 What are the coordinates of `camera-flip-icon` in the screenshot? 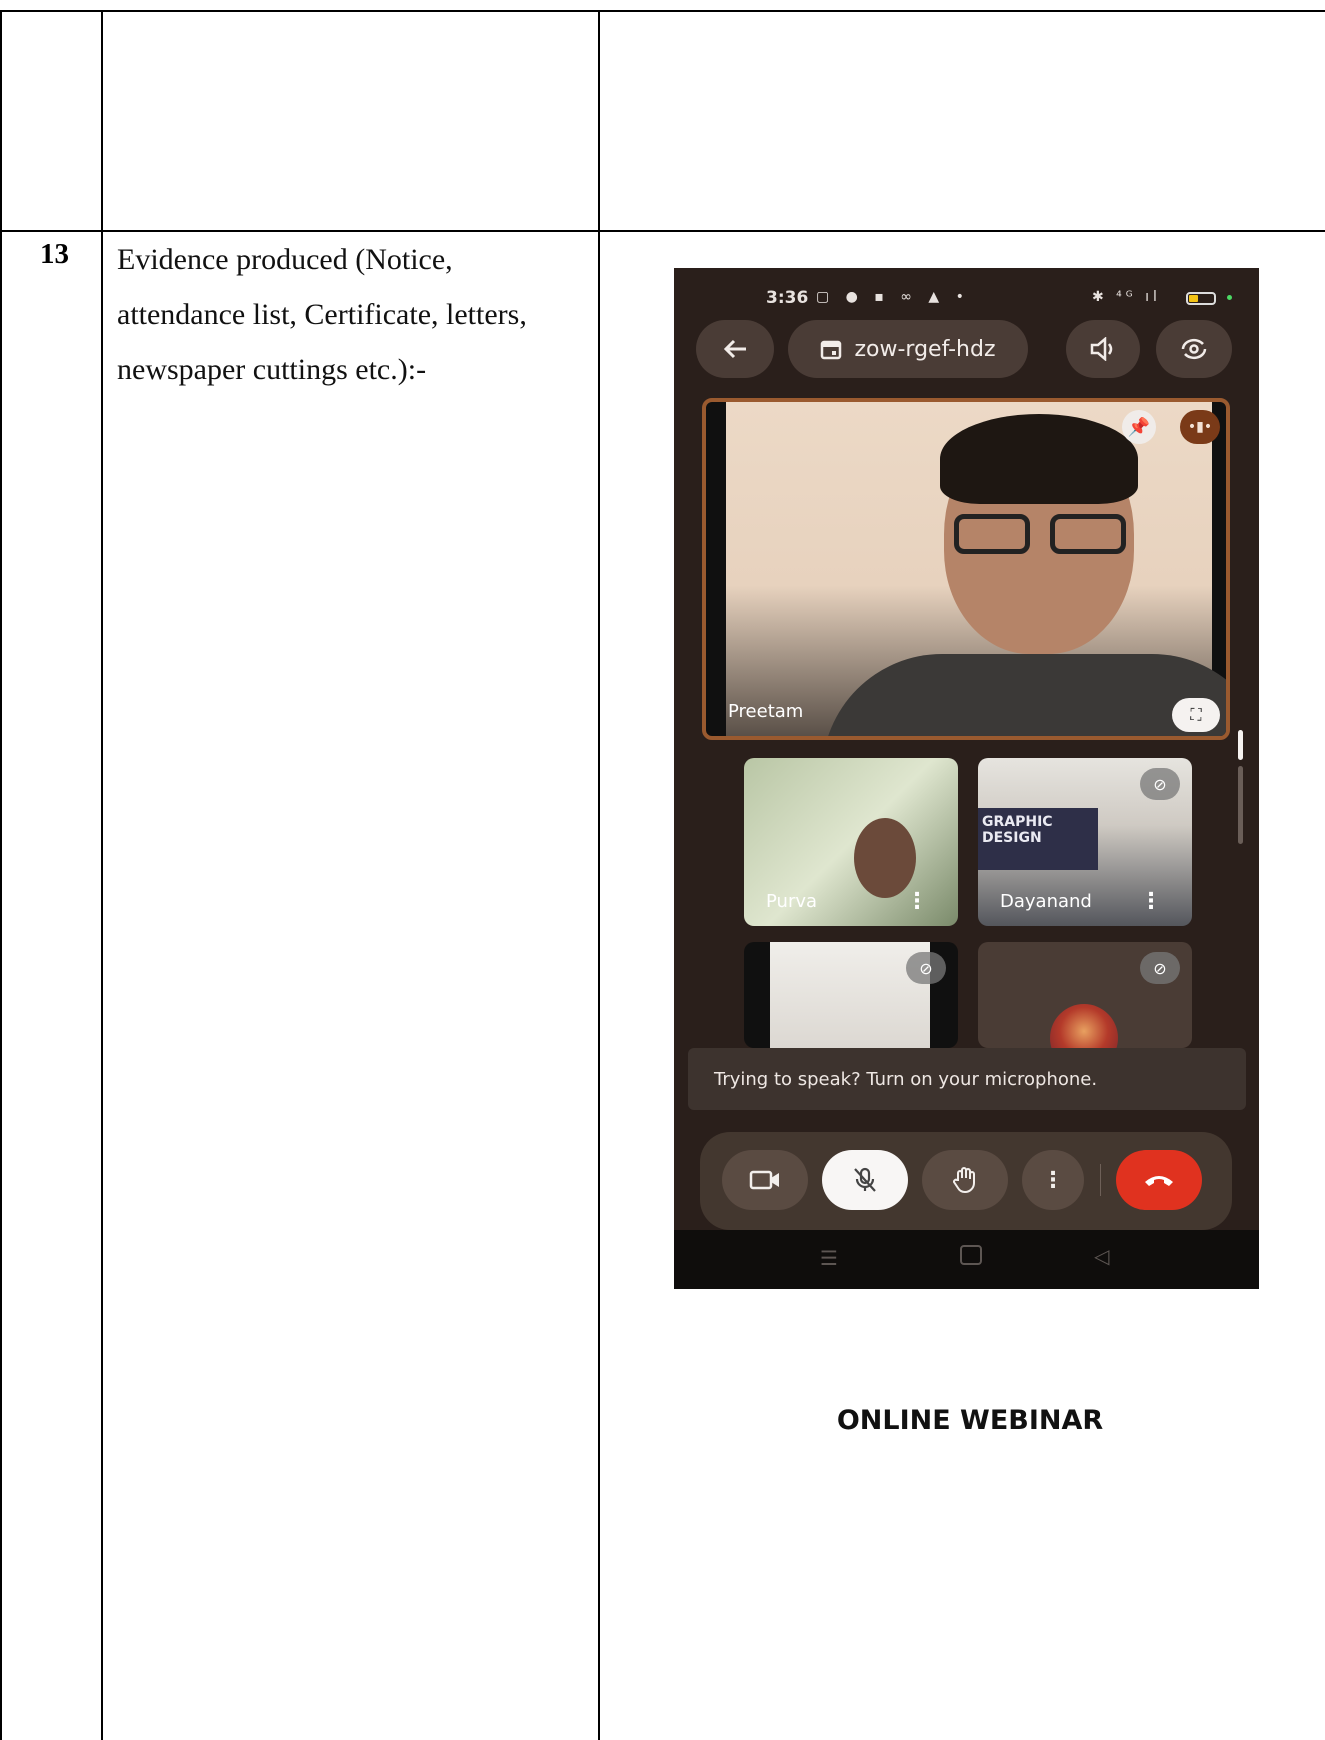 It's located at (1194, 349).